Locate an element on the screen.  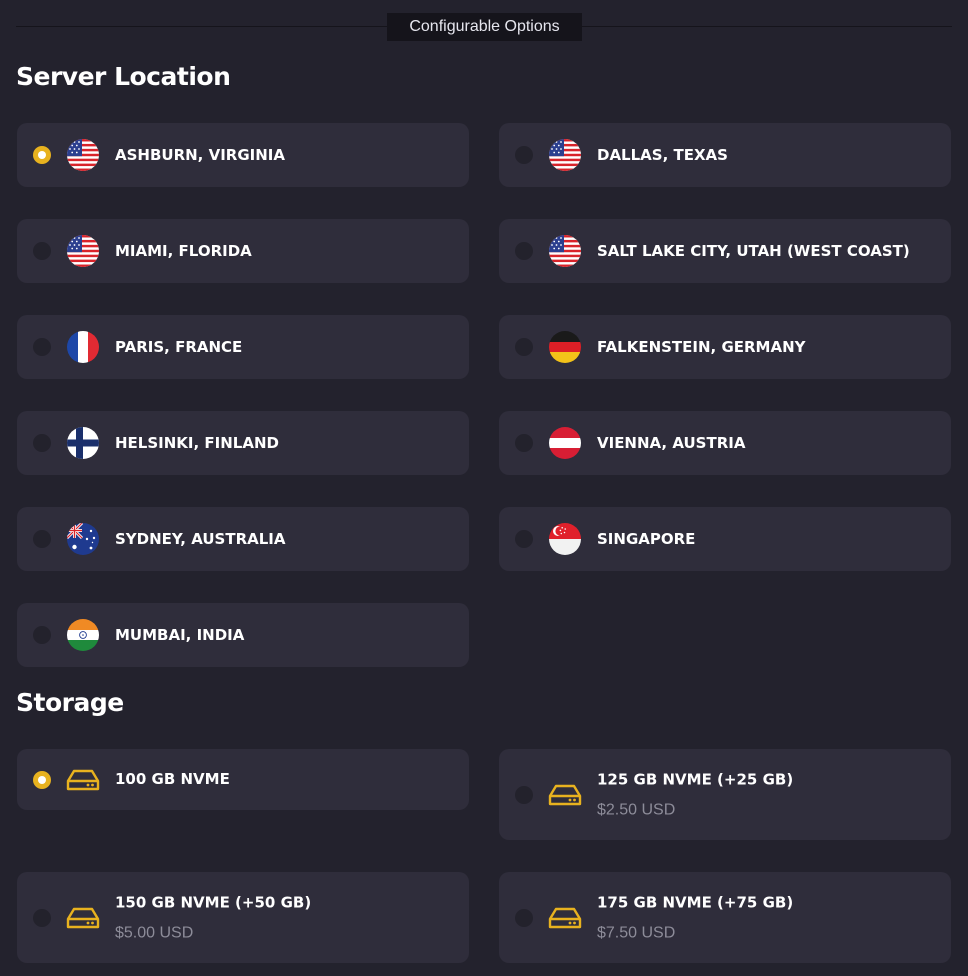
location-label: SYDNEY, AUSTRALIA is located at coordinates (200, 539).